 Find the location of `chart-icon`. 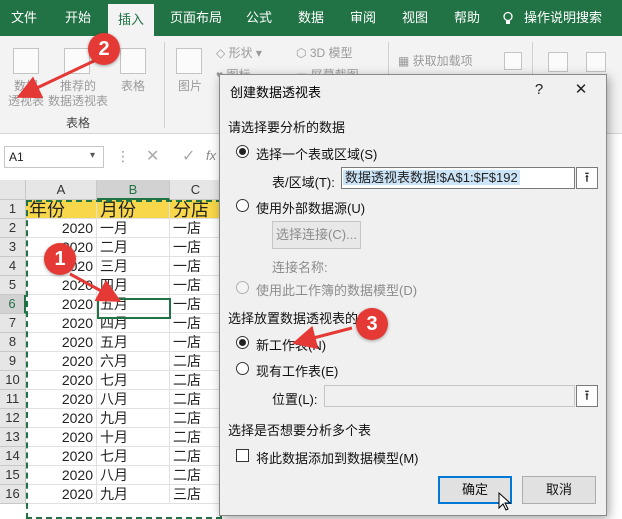

chart-icon is located at coordinates (596, 62).